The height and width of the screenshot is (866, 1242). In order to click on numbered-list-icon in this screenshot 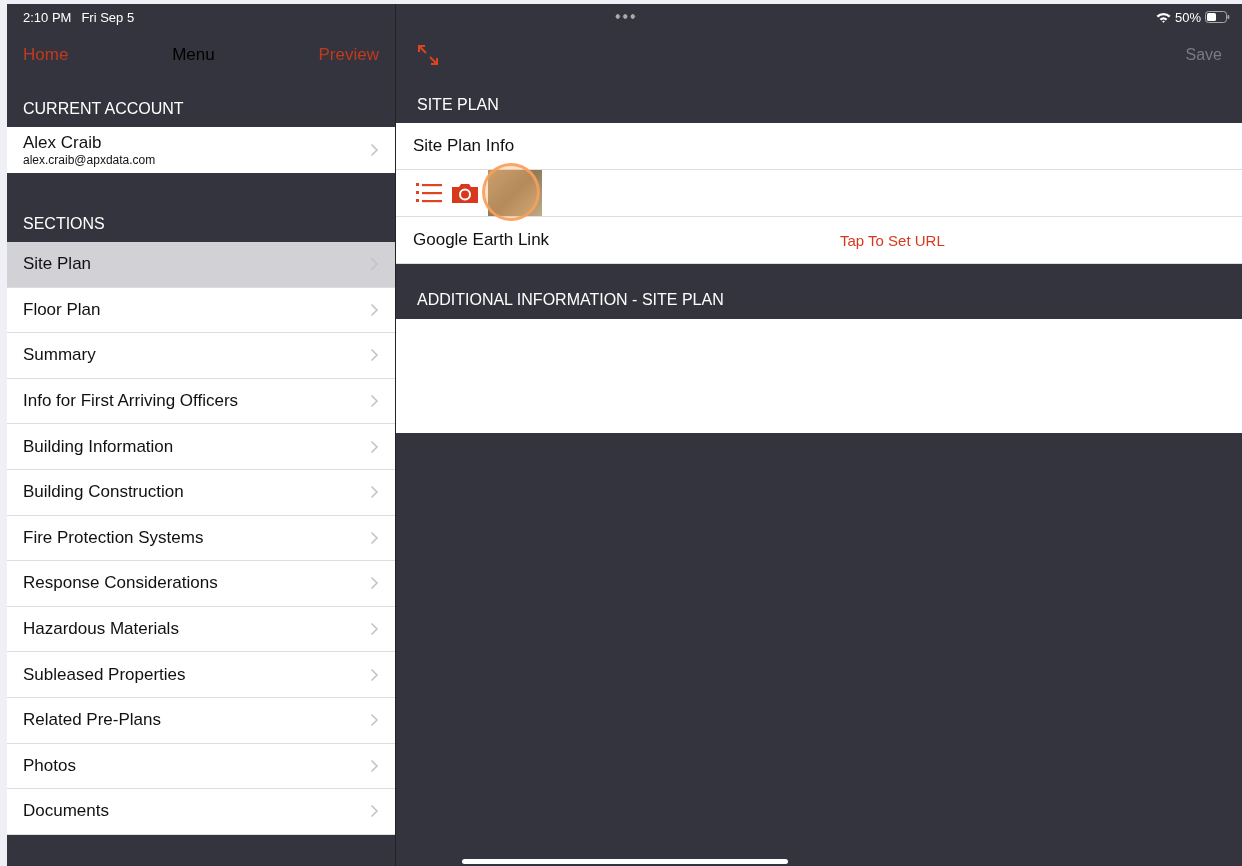, I will do `click(429, 193)`.